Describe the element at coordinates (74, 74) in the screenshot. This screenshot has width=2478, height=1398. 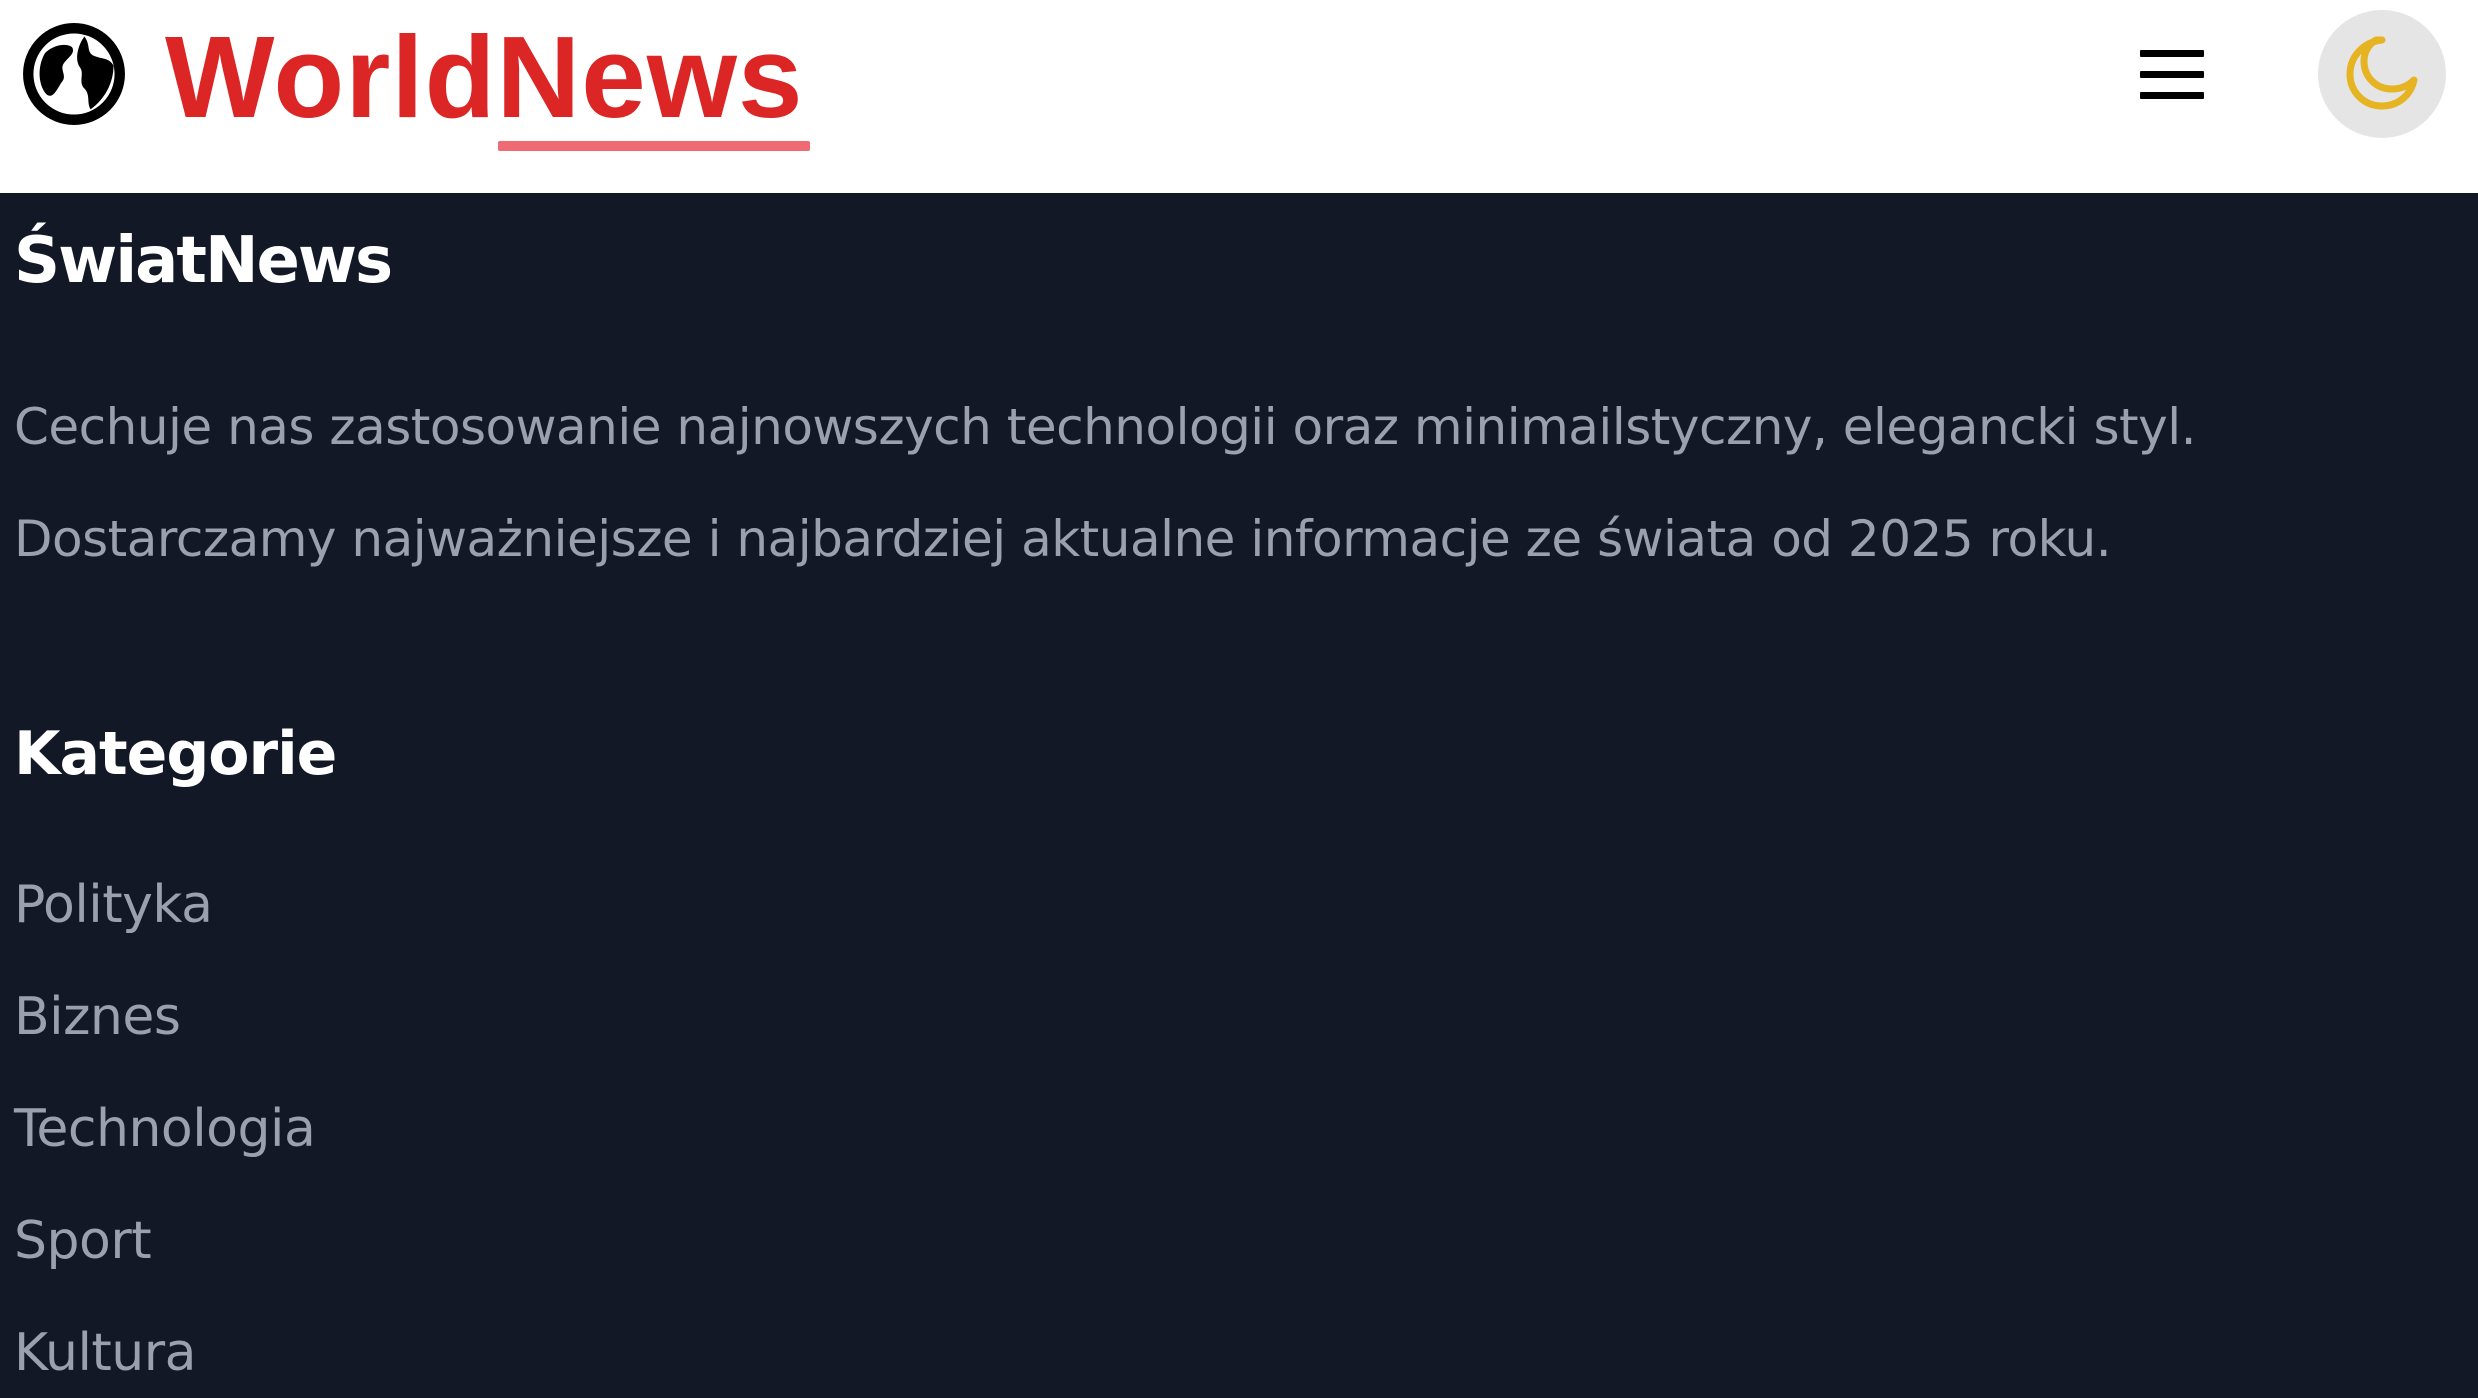
I see `globe-icon` at that location.